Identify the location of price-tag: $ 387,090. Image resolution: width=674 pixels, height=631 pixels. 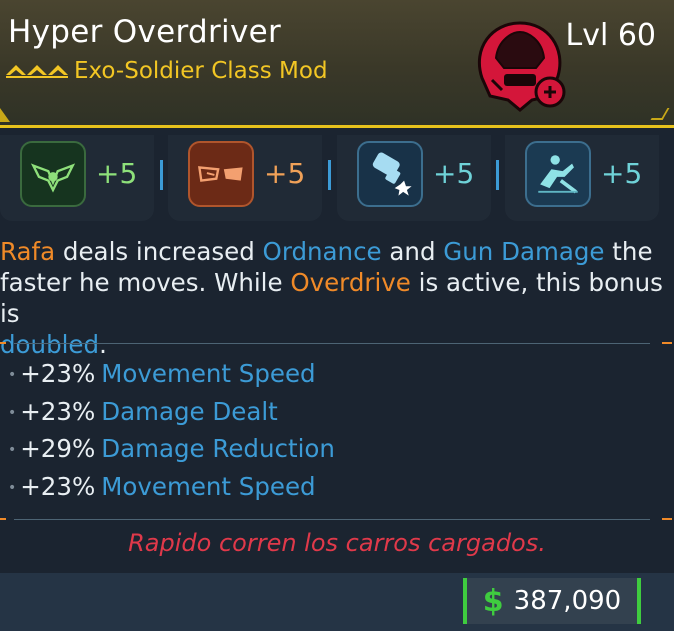
(552, 601).